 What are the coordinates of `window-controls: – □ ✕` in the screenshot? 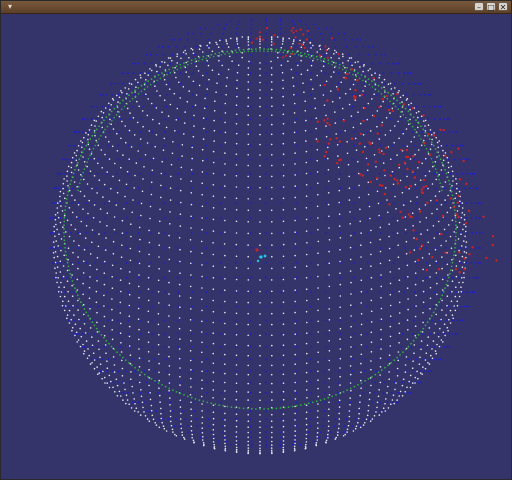 It's located at (491, 7).